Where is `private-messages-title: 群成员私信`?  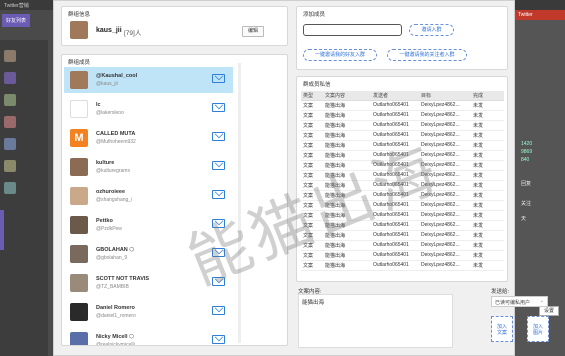 private-messages-title: 群成员私信 is located at coordinates (317, 85).